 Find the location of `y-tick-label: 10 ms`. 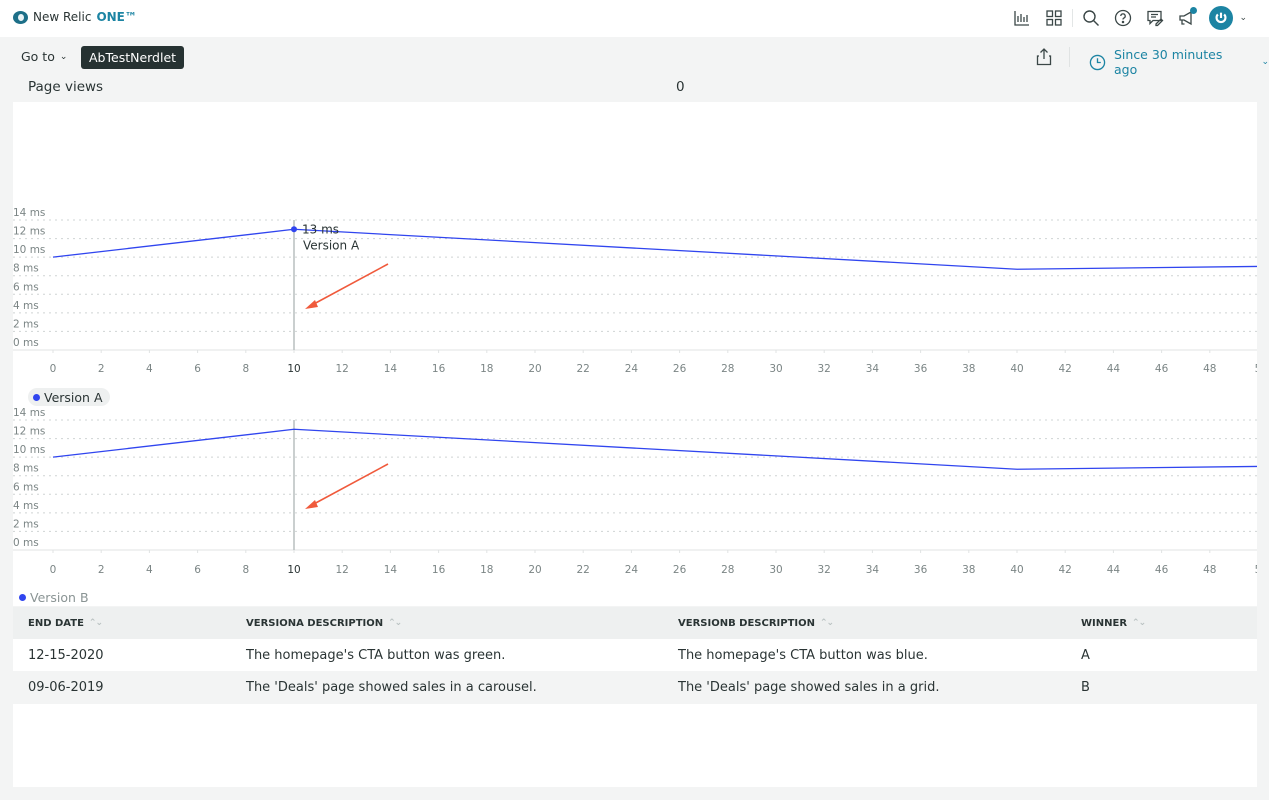

y-tick-label: 10 ms is located at coordinates (29, 450).